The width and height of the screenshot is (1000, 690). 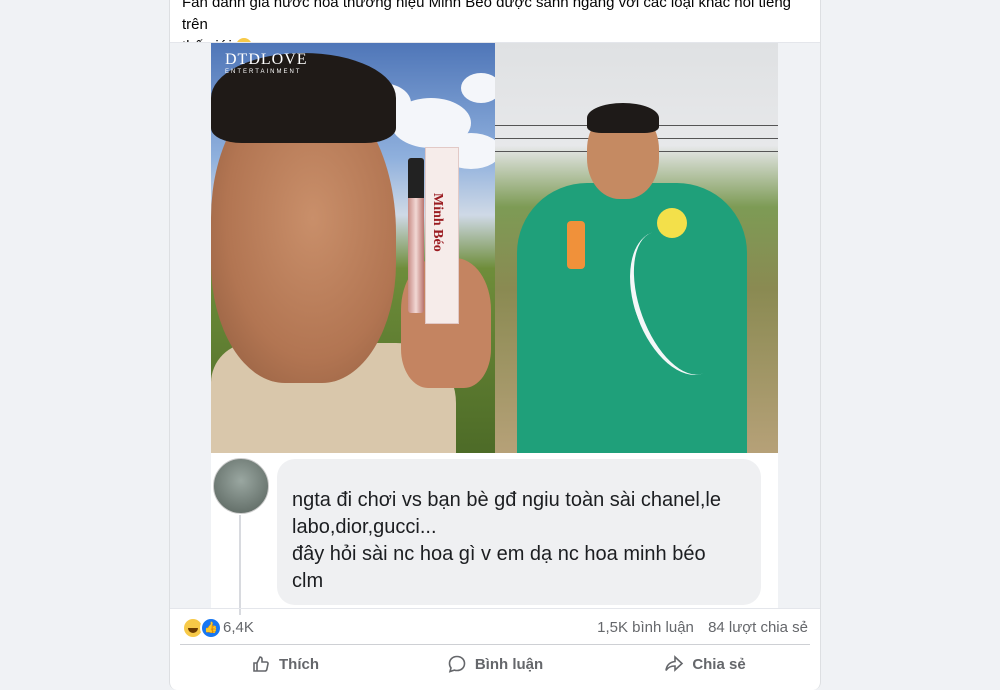 What do you see at coordinates (457, 664) in the screenshot?
I see `comment-bubble-icon` at bounding box center [457, 664].